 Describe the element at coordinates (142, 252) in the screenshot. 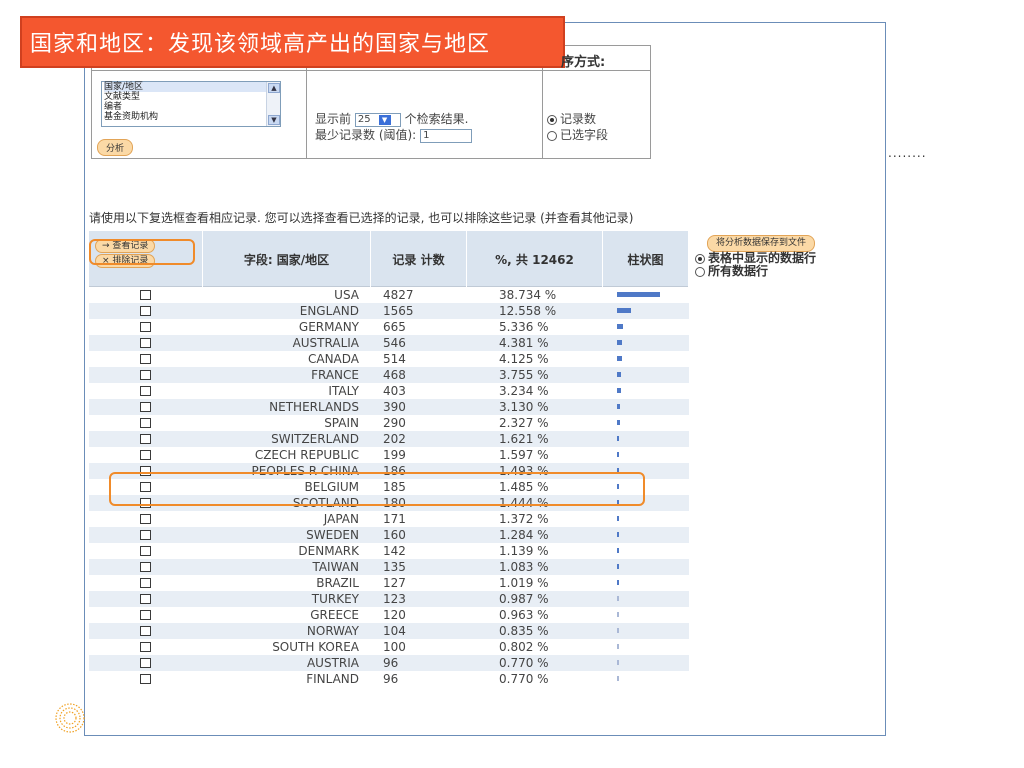

I see `view-records-highlight` at that location.